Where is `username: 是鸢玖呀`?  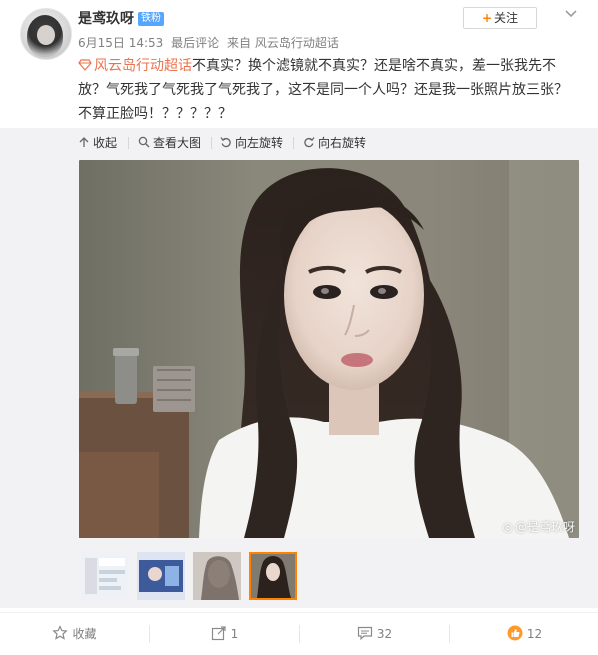 username: 是鸢玖呀 is located at coordinates (106, 19).